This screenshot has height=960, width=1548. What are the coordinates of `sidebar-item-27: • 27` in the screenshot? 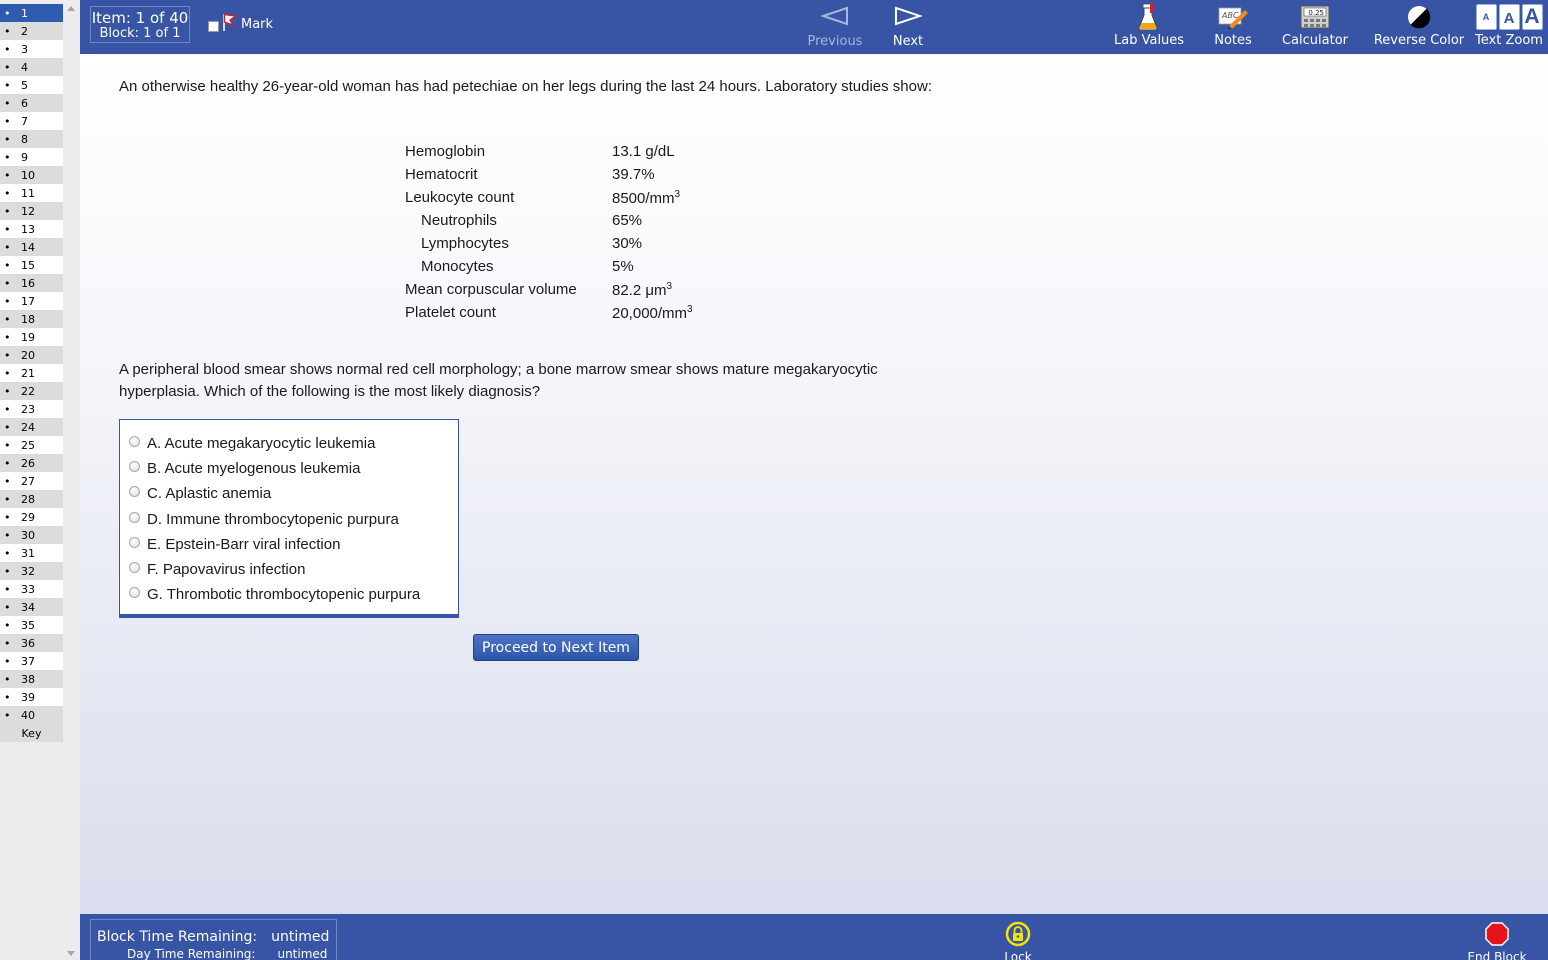 It's located at (31, 481).